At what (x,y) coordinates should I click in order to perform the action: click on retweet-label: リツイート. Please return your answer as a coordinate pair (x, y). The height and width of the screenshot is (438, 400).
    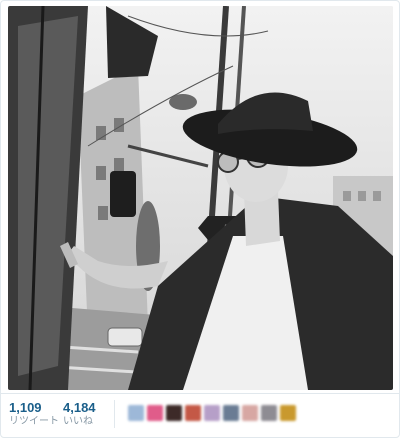
    Looking at the image, I should click on (34, 421).